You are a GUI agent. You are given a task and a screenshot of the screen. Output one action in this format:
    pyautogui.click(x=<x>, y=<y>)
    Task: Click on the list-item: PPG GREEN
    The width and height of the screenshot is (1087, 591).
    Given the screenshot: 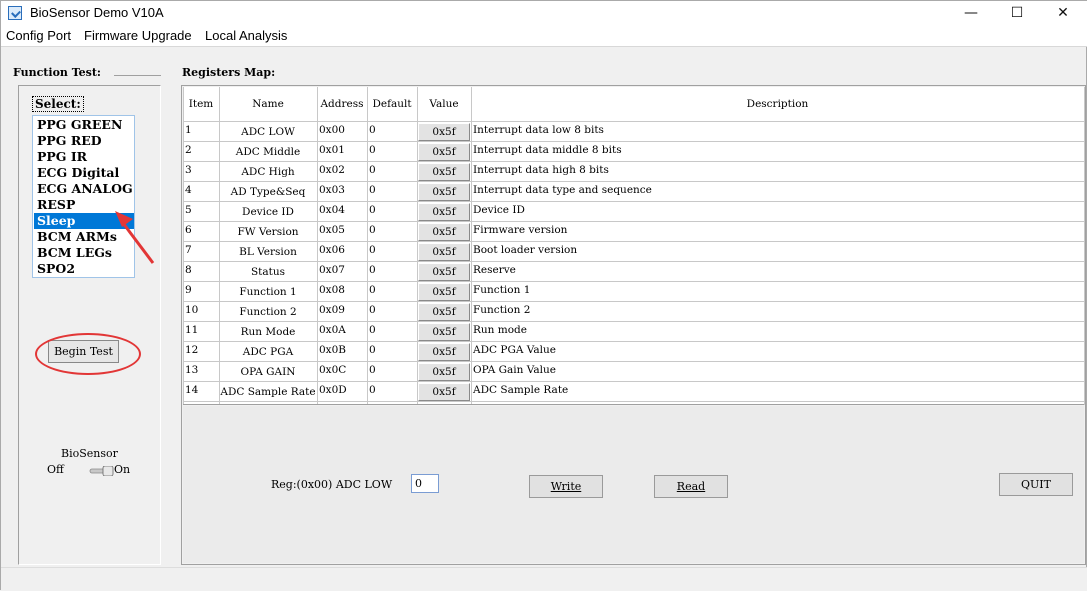 What is the action you would take?
    pyautogui.click(x=84, y=125)
    